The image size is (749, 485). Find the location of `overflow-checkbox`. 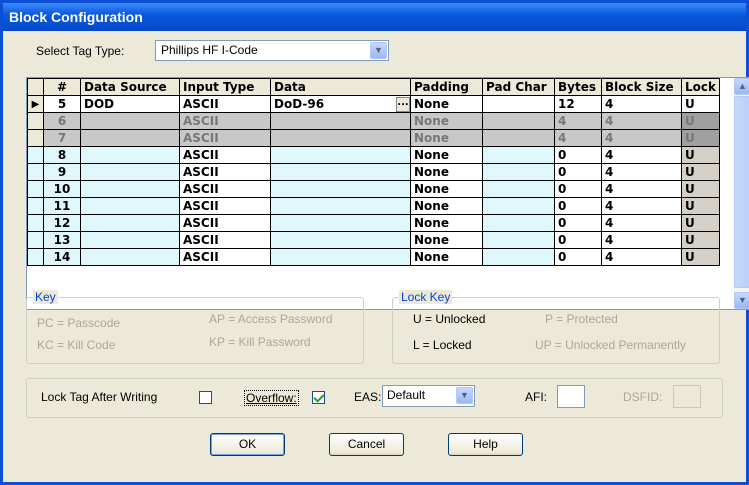

overflow-checkbox is located at coordinates (318, 397).